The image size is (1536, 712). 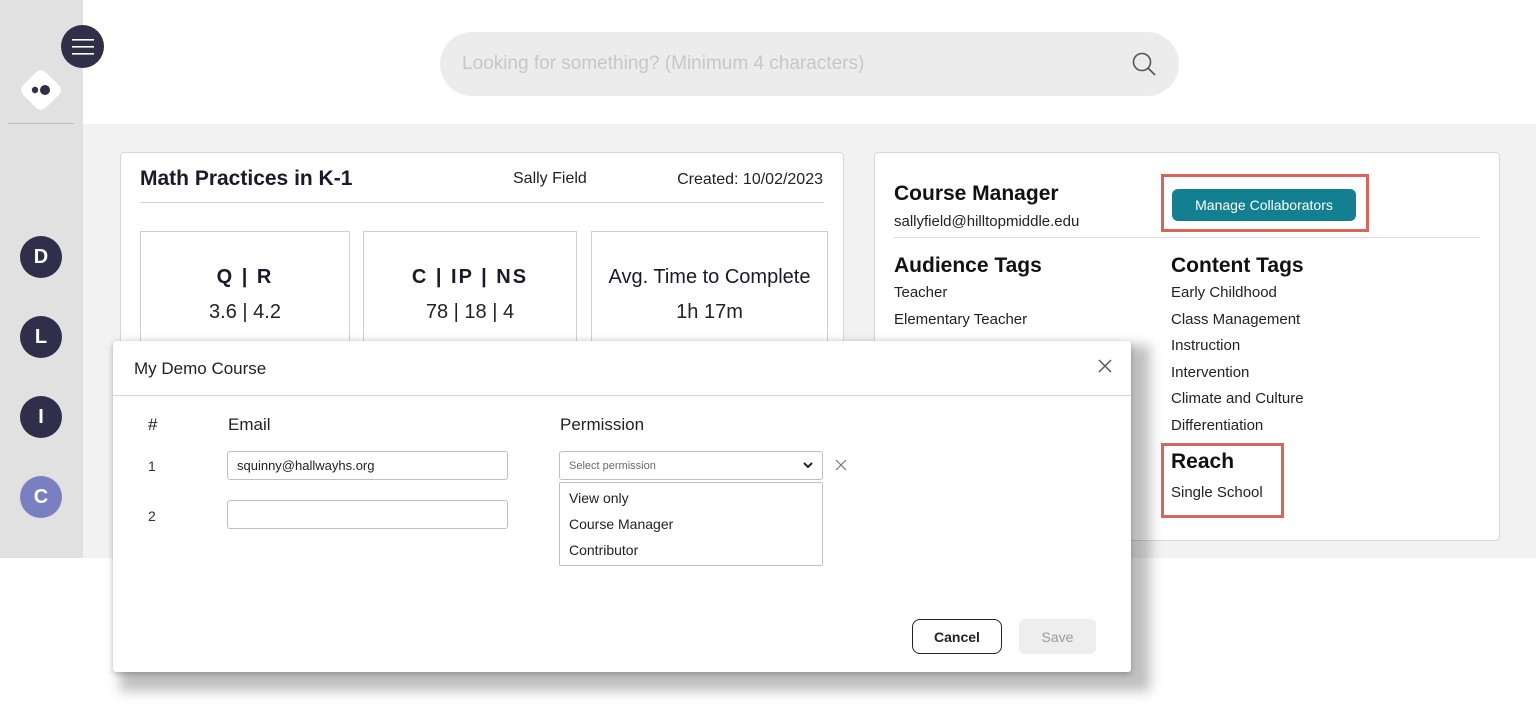 I want to click on content-tag: Class Management, so click(x=1236, y=319).